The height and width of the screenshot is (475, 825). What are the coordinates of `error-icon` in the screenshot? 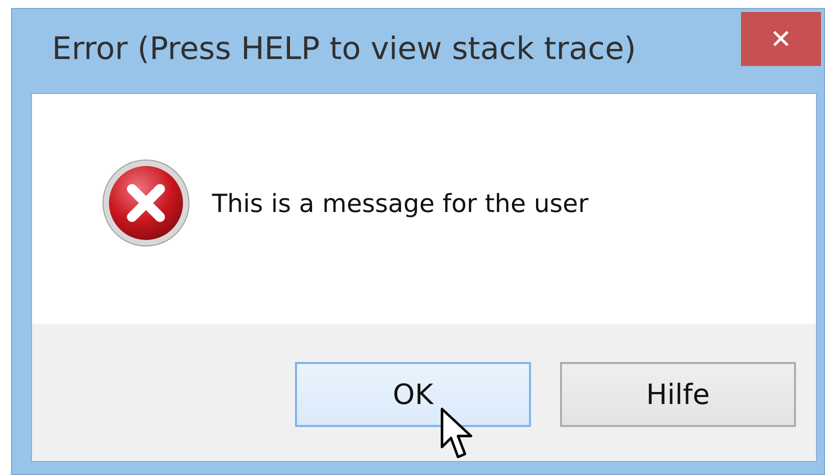 It's located at (146, 203).